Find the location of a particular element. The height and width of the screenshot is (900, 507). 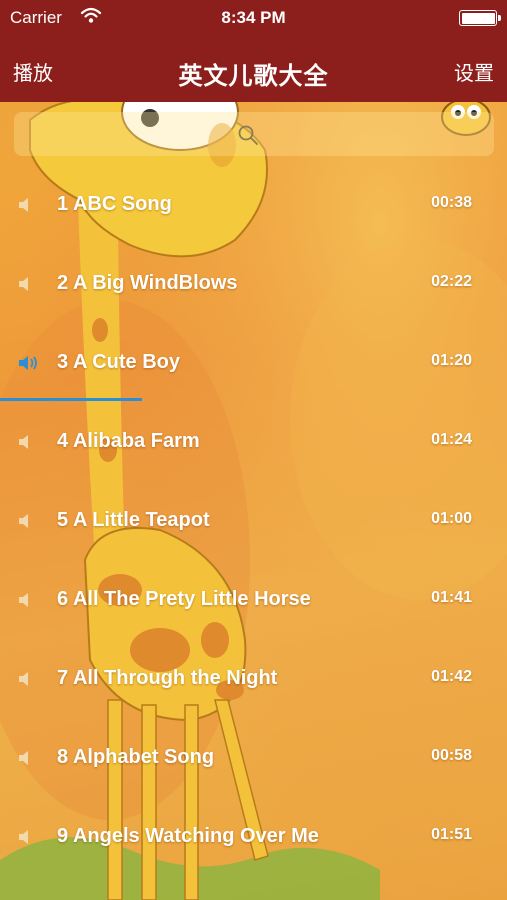

song-title: 8 Alphabet Song is located at coordinates (136, 757).